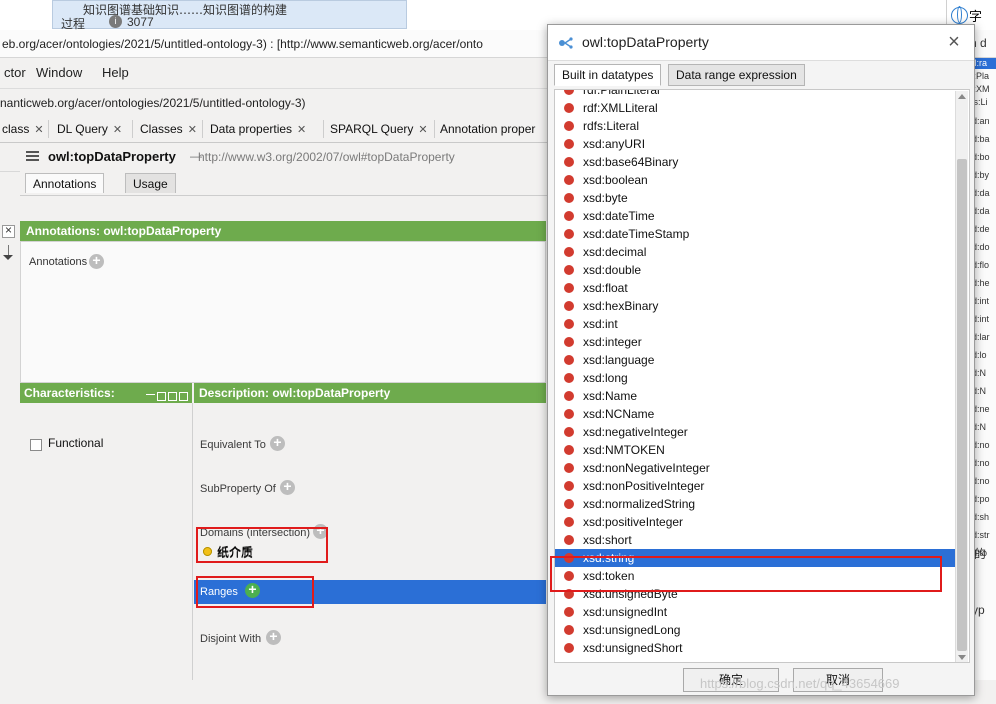 This screenshot has width=996, height=704. What do you see at coordinates (633, 648) in the screenshot?
I see `list-item-label: xsd:unsignedShort` at bounding box center [633, 648].